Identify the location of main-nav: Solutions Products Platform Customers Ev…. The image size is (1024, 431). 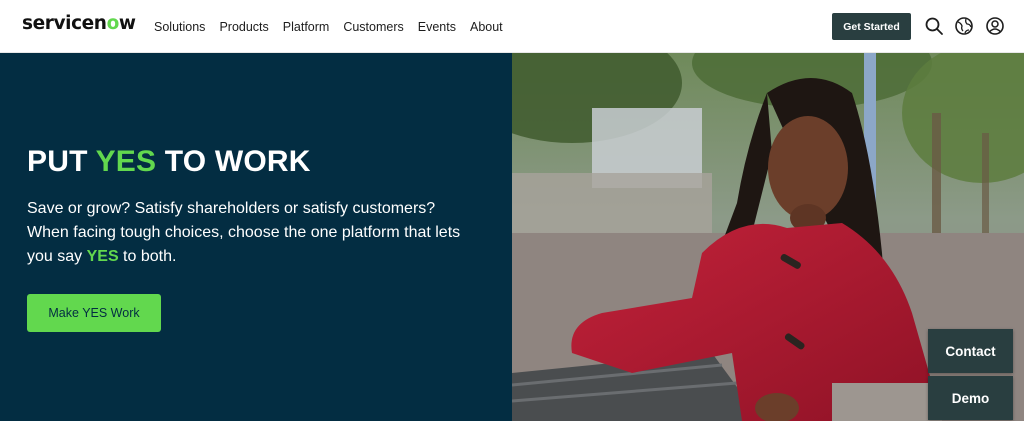
(335, 26).